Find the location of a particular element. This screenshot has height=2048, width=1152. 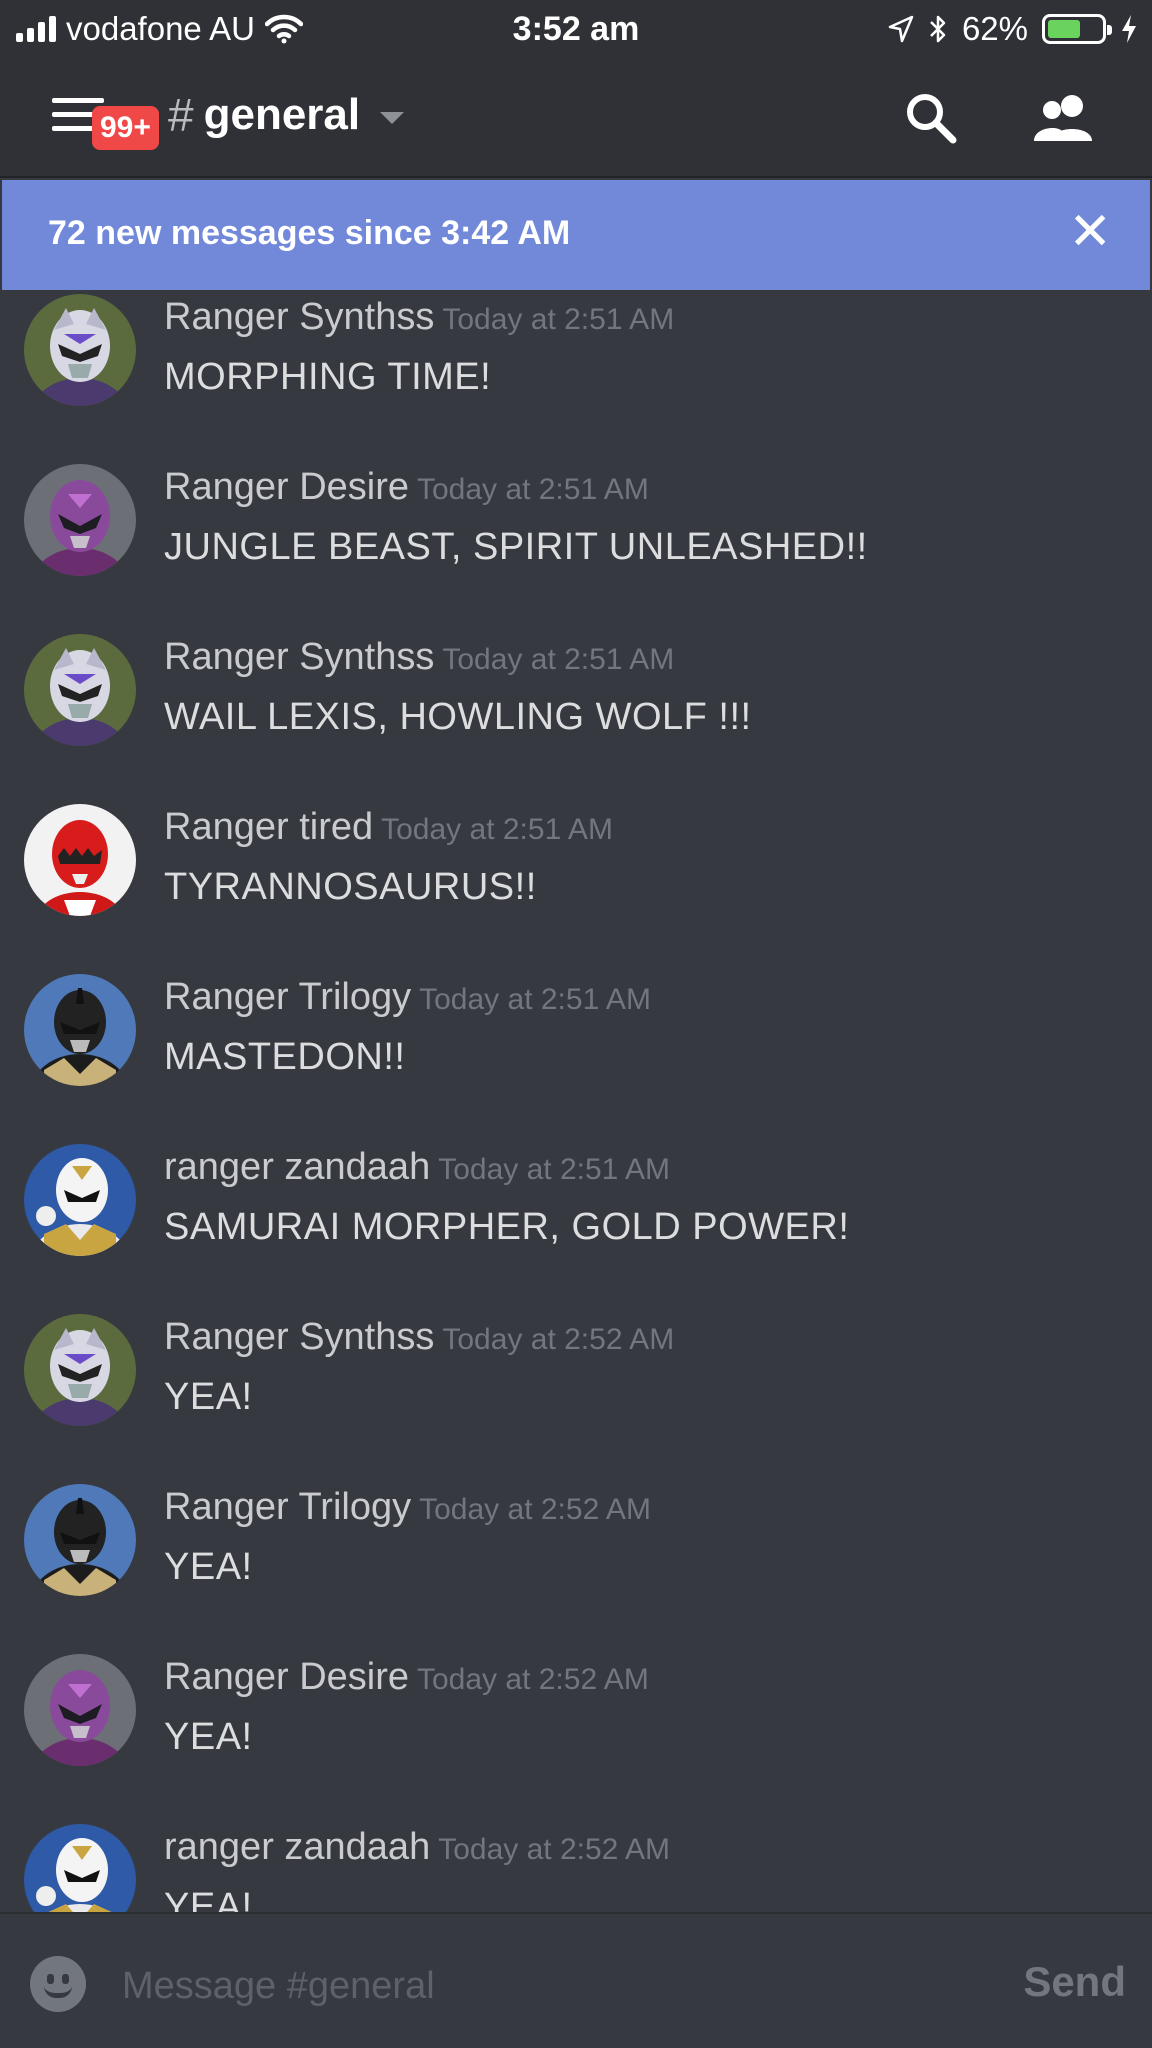

battery-percent: 62% is located at coordinates (994, 28).